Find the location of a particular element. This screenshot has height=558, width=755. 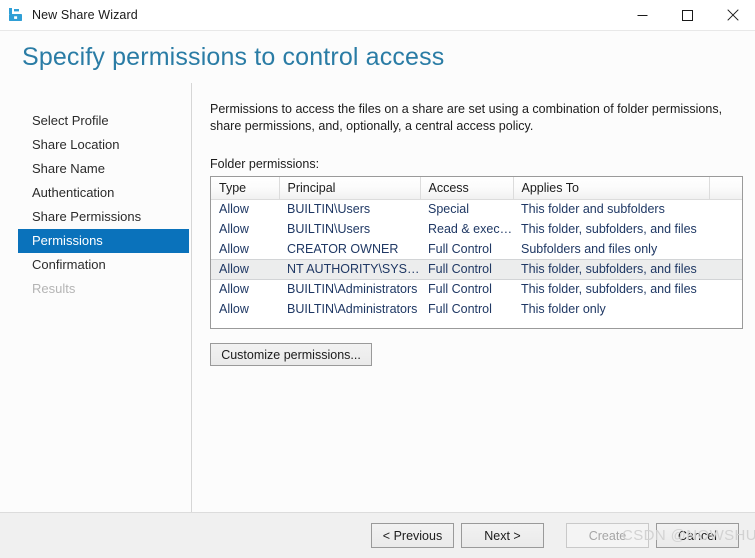

folder-permissions-label: Folder permissions: is located at coordinates (265, 164).